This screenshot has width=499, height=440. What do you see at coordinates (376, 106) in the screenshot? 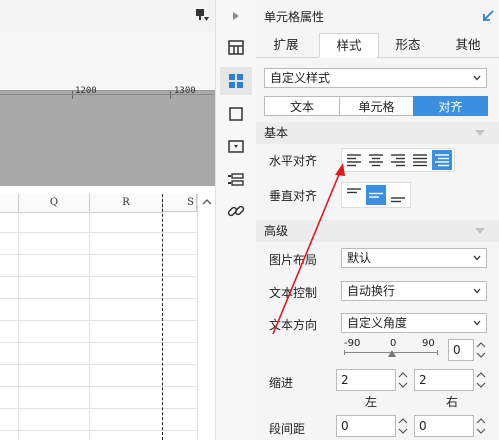
I see `segment-cell: 单元格` at bounding box center [376, 106].